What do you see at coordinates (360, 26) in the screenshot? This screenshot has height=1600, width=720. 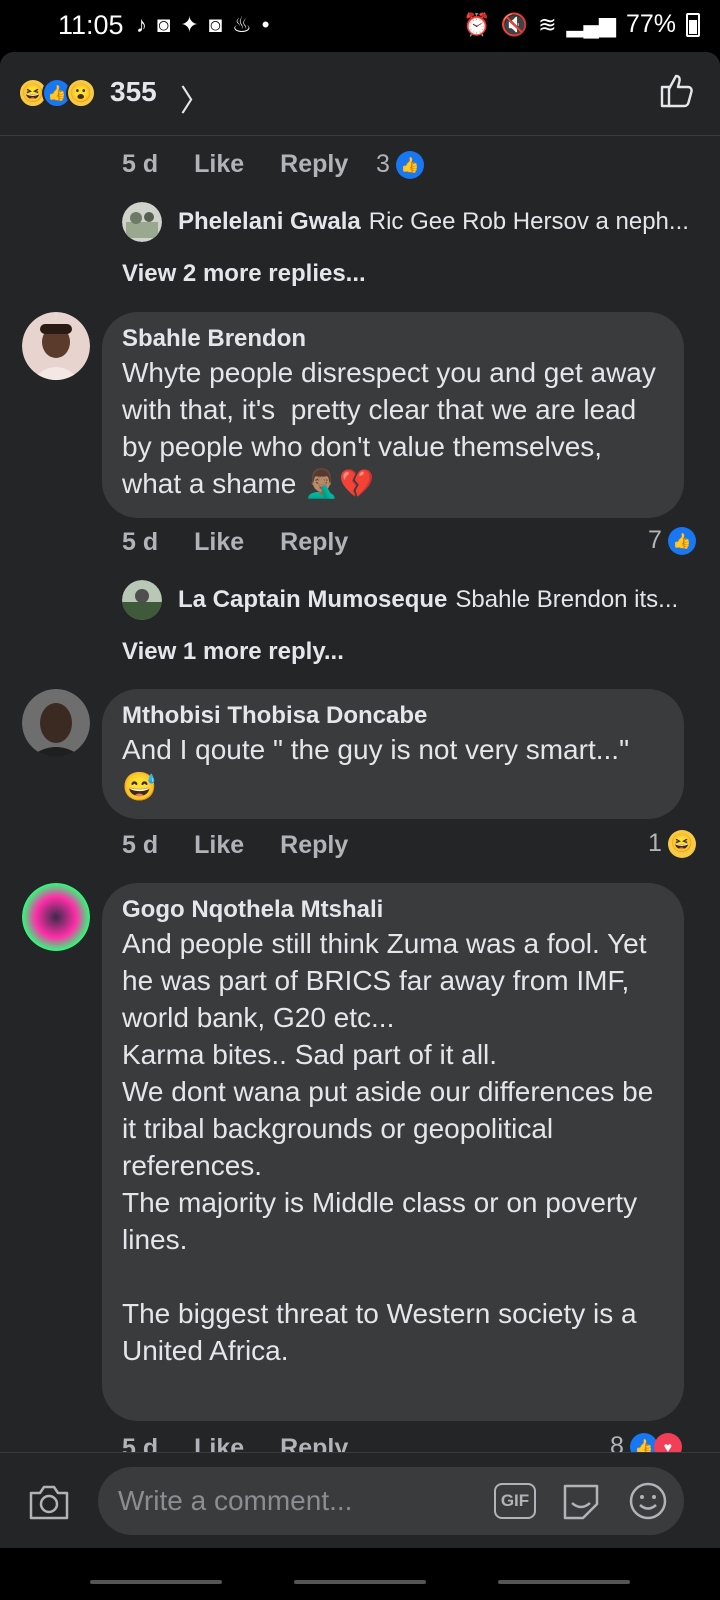 I see `status-bar: 11:05 ♪ ◙ ✦ ◙ ♨ • ⏰ 🔇 ≋ ▂▄▆ 77%` at bounding box center [360, 26].